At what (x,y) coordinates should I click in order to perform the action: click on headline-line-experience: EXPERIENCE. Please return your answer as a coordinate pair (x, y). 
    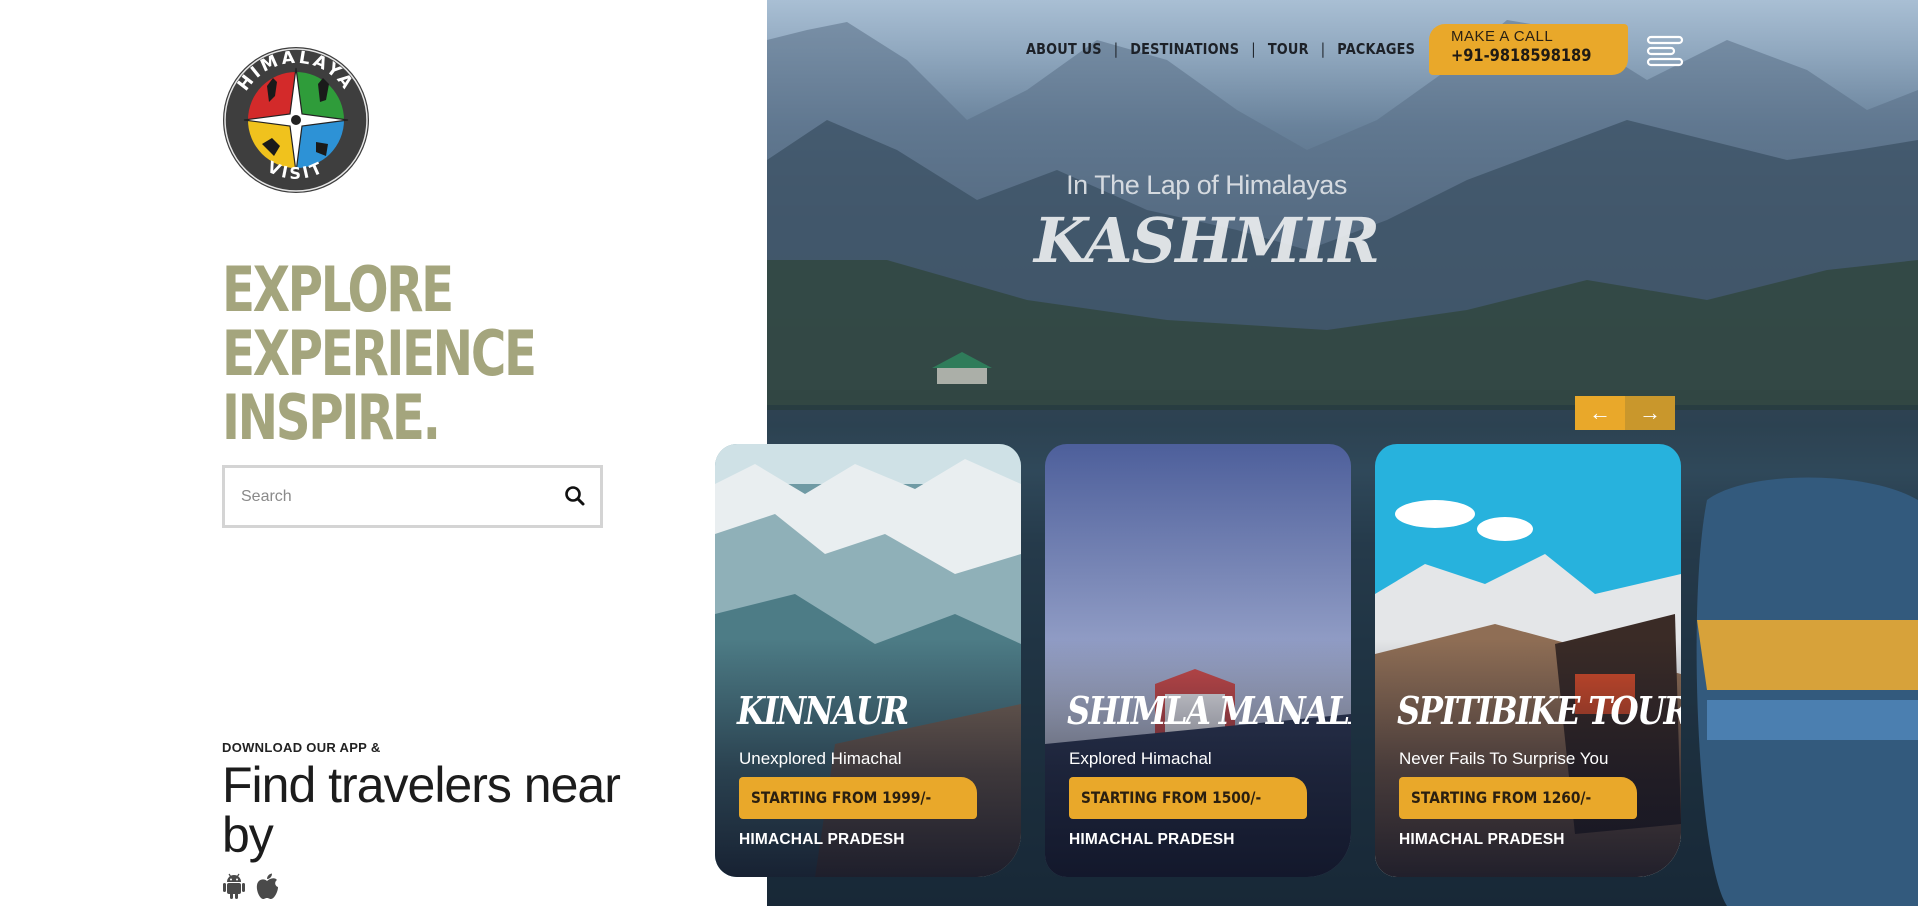
    Looking at the image, I should click on (379, 353).